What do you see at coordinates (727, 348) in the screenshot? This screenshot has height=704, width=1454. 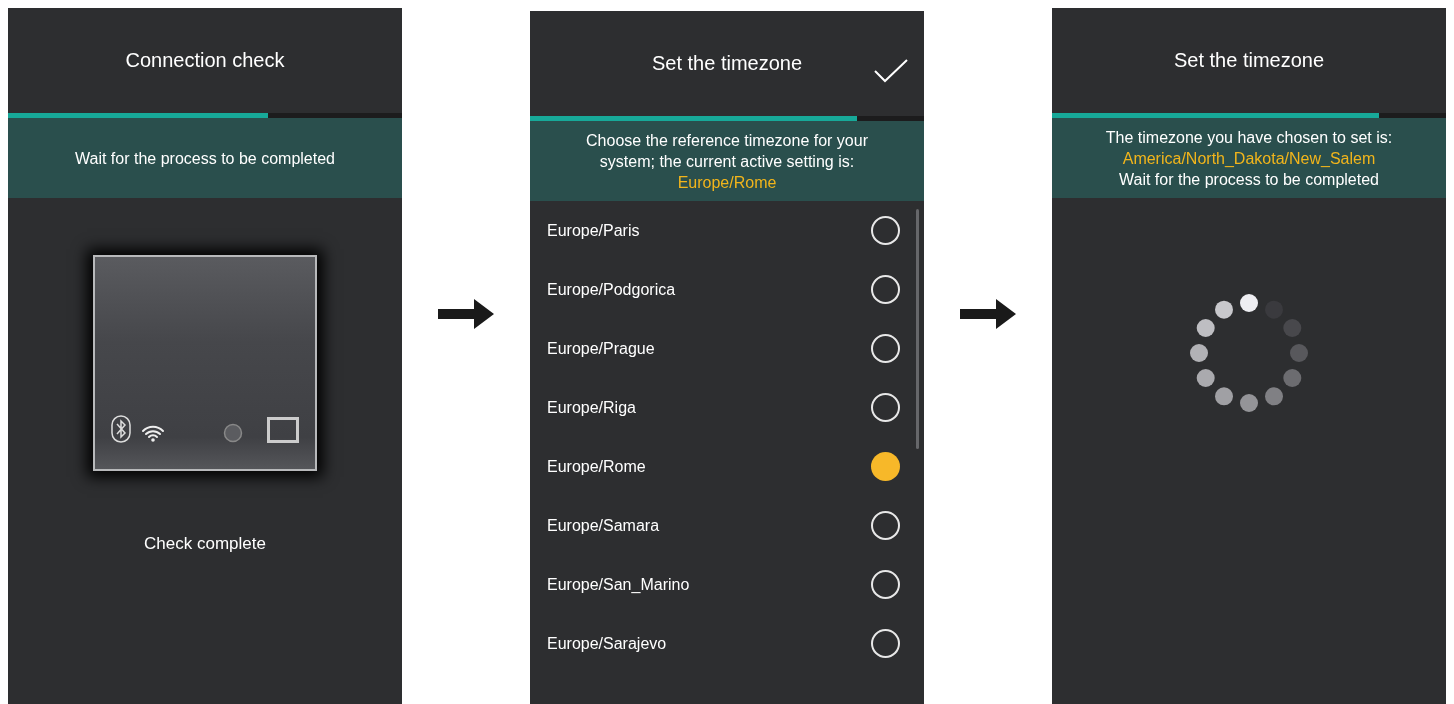 I see `timezone-option: Europe/Prague` at bounding box center [727, 348].